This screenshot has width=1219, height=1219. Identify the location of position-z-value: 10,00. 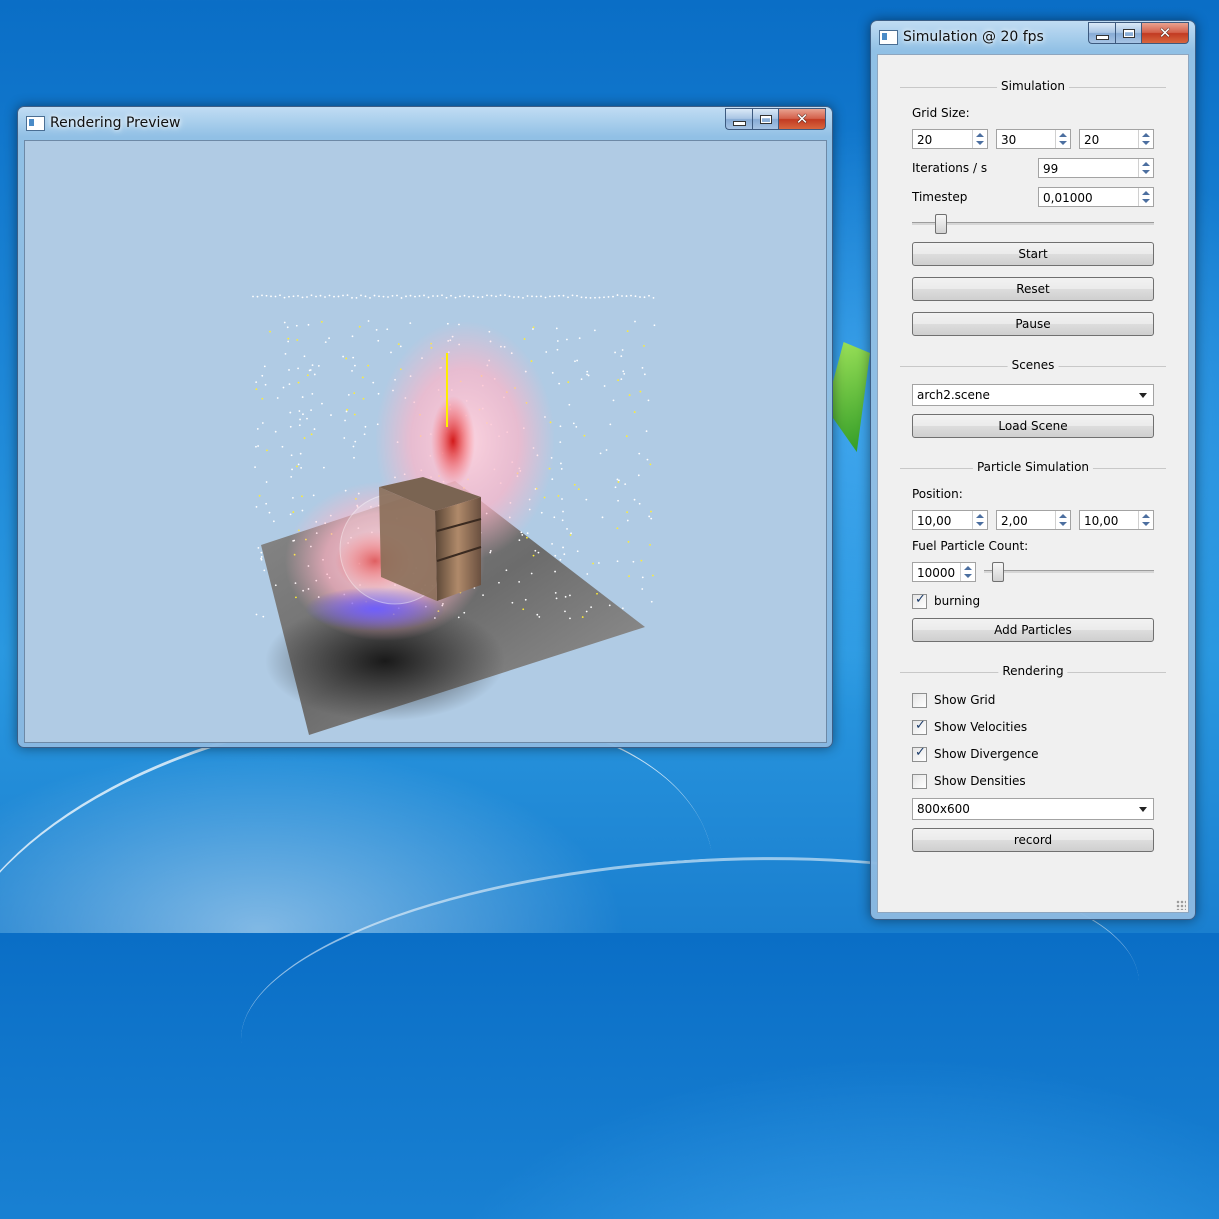
(1101, 521).